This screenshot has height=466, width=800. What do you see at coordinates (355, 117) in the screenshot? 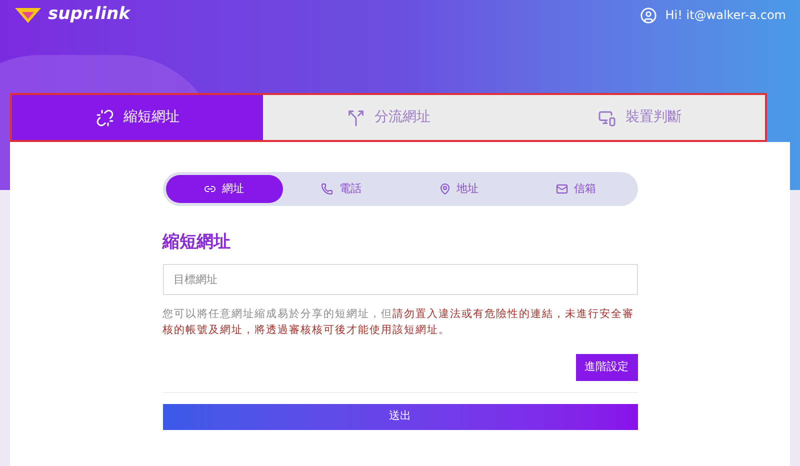
I see `split-arrow-icon` at bounding box center [355, 117].